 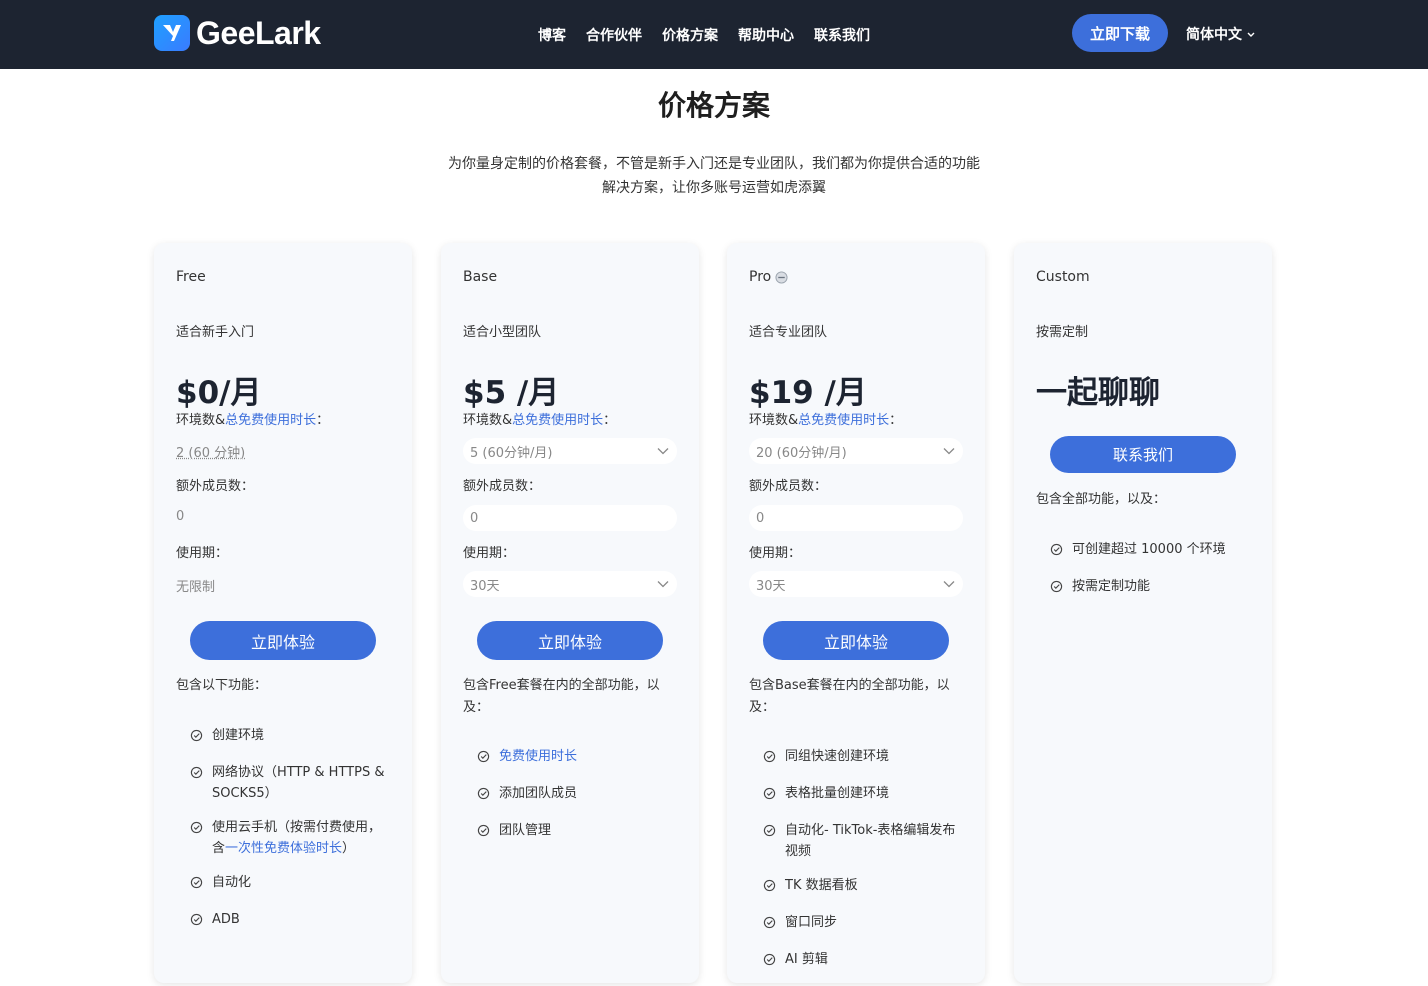 What do you see at coordinates (283, 848) in the screenshot?
I see `free-trial-duration-link: 一次性免费体验时长` at bounding box center [283, 848].